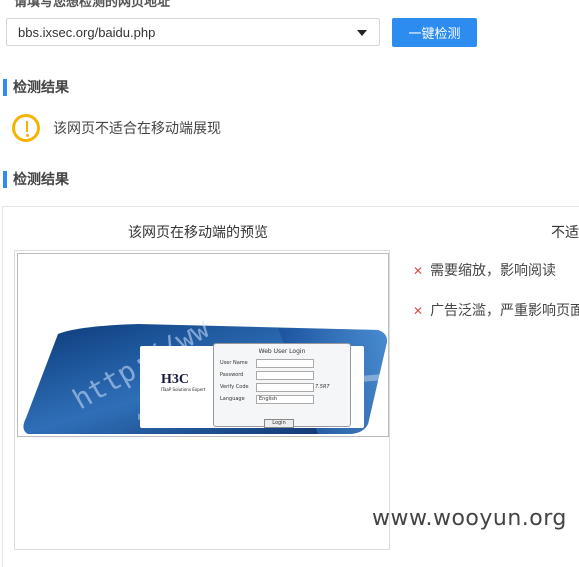 This screenshot has height=567, width=579. I want to click on section-title-result-1: 检测结果, so click(34, 87).